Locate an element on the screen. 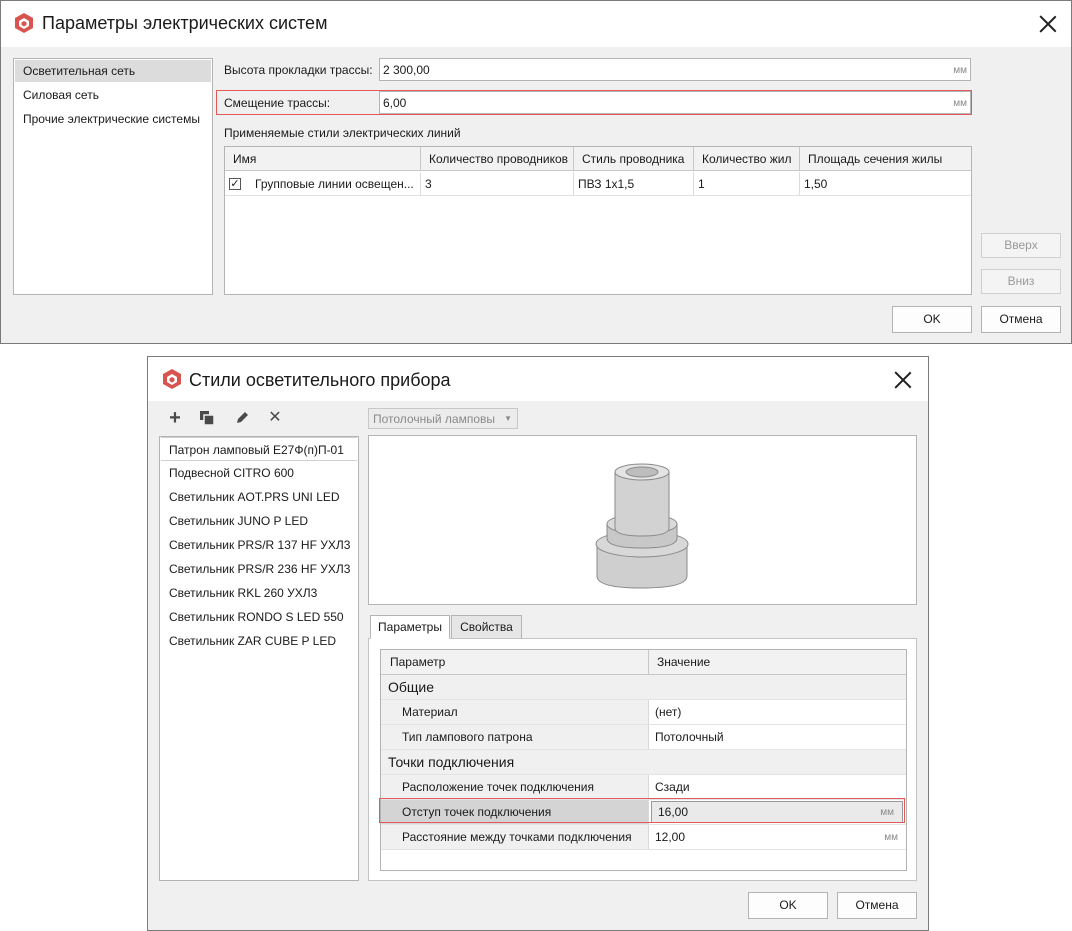 The height and width of the screenshot is (931, 1072). dialog-title: Параметры электрических систем is located at coordinates (185, 23).